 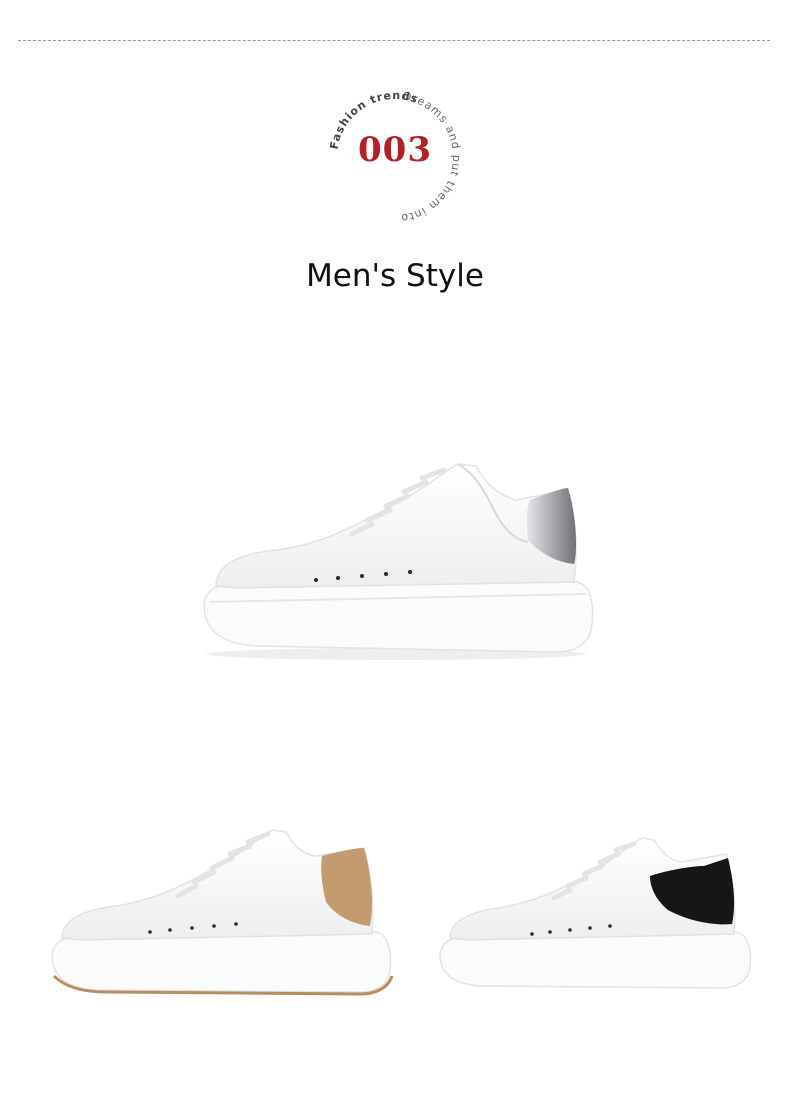 What do you see at coordinates (595, 917) in the screenshot?
I see `sneaker-black-heel-image` at bounding box center [595, 917].